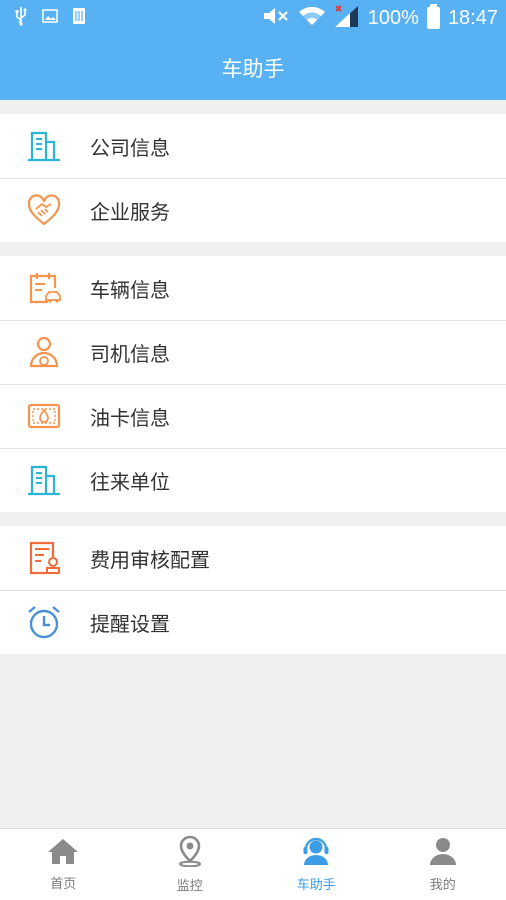  I want to click on expense-audit-icon, so click(44, 558).